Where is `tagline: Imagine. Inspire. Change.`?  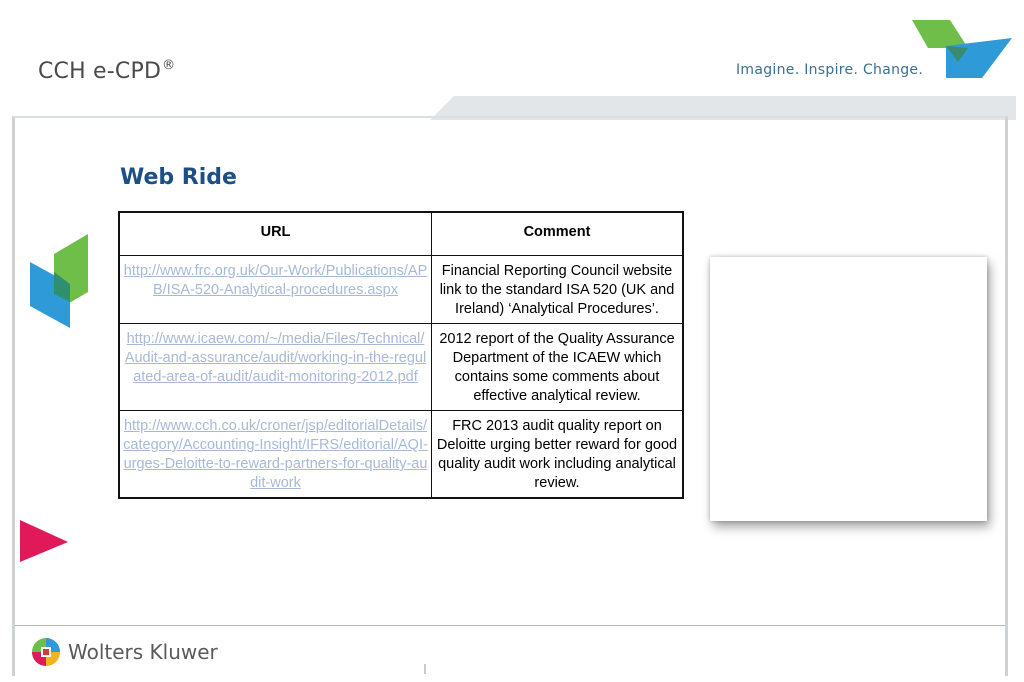
tagline: Imagine. Inspire. Change. is located at coordinates (830, 70).